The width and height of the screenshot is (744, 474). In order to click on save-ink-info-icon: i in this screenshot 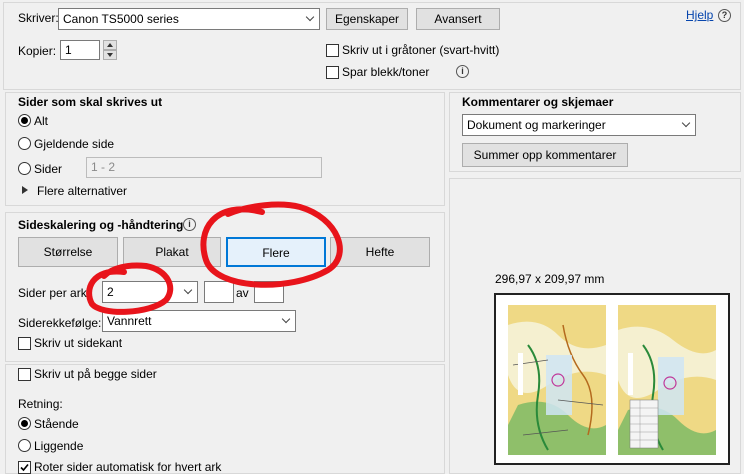, I will do `click(462, 71)`.